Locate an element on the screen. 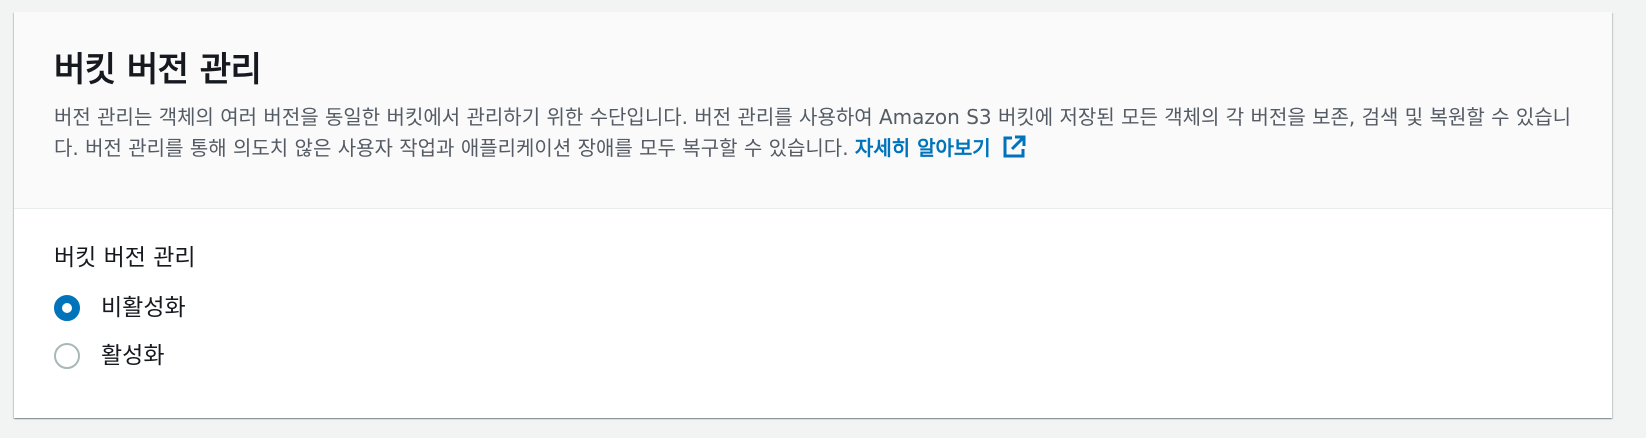 This screenshot has height=438, width=1646. radio-button-enabled is located at coordinates (67, 356).